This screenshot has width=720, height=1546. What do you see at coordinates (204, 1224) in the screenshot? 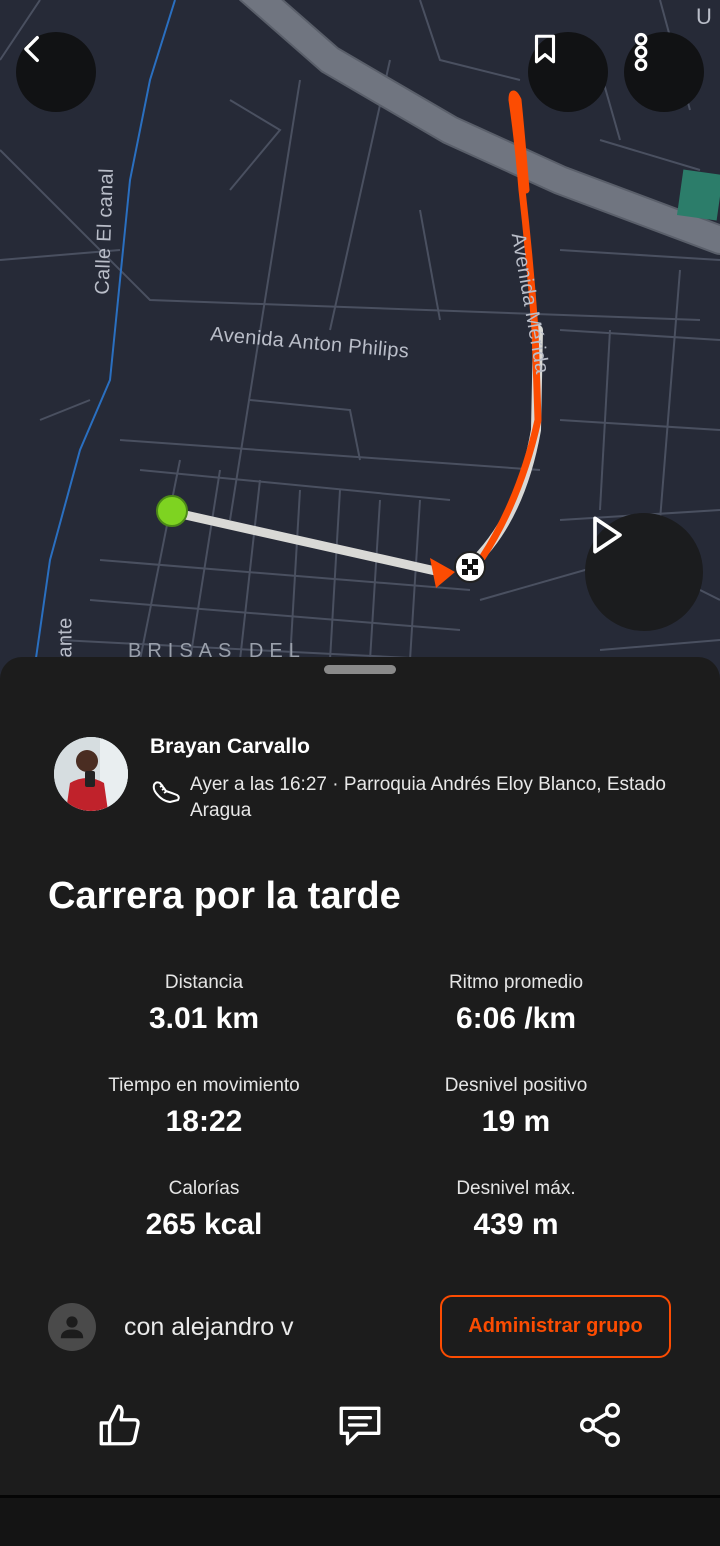
I see `stat-value: 265 kcal` at bounding box center [204, 1224].